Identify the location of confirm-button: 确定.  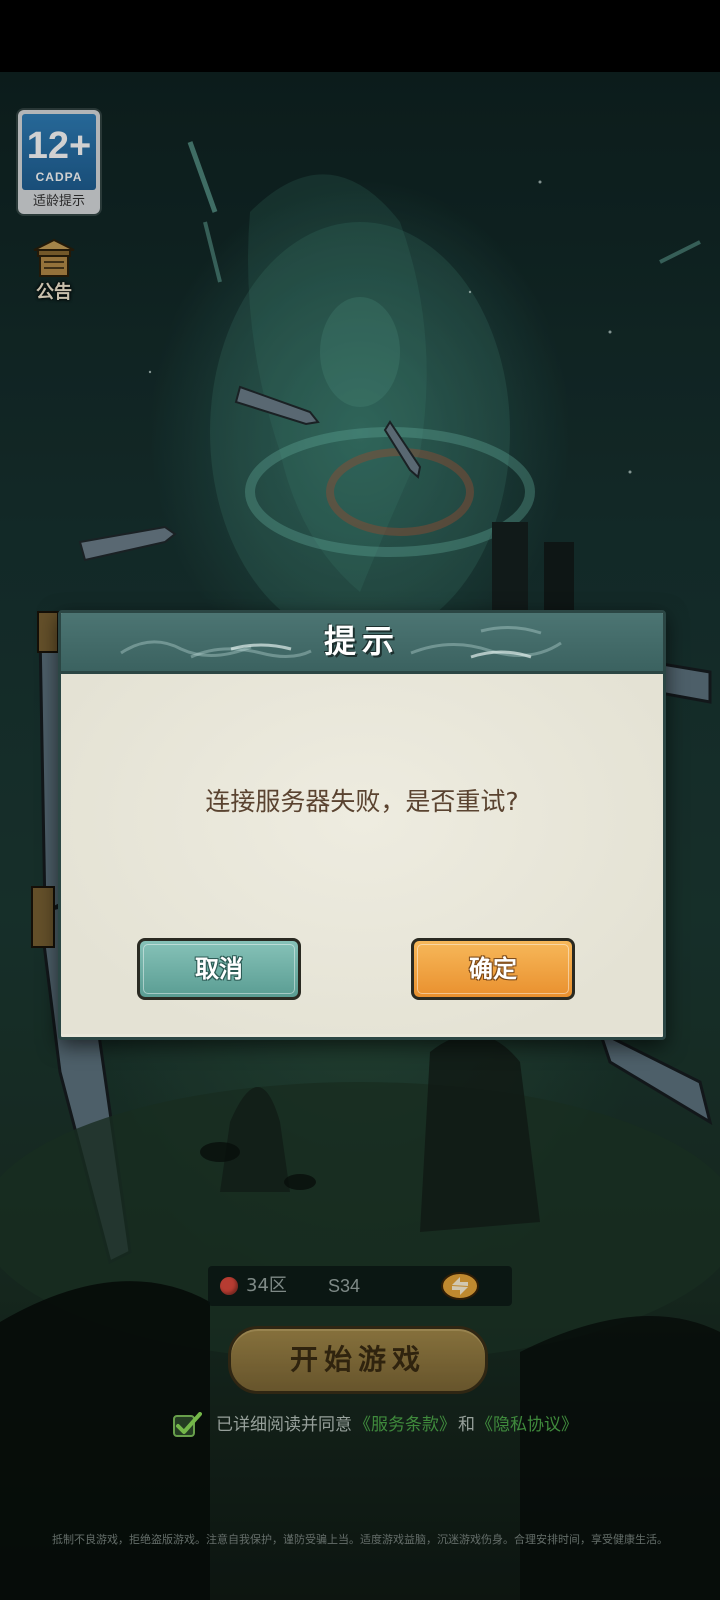
(493, 969).